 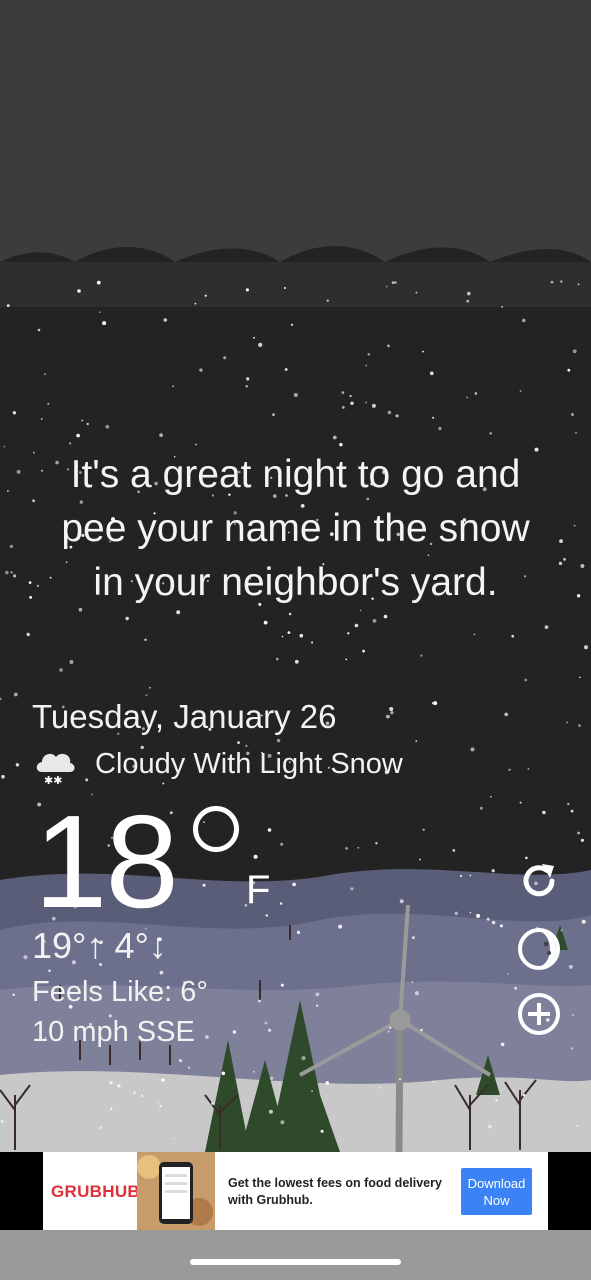 I want to click on add-location-icon, so click(x=539, y=1014).